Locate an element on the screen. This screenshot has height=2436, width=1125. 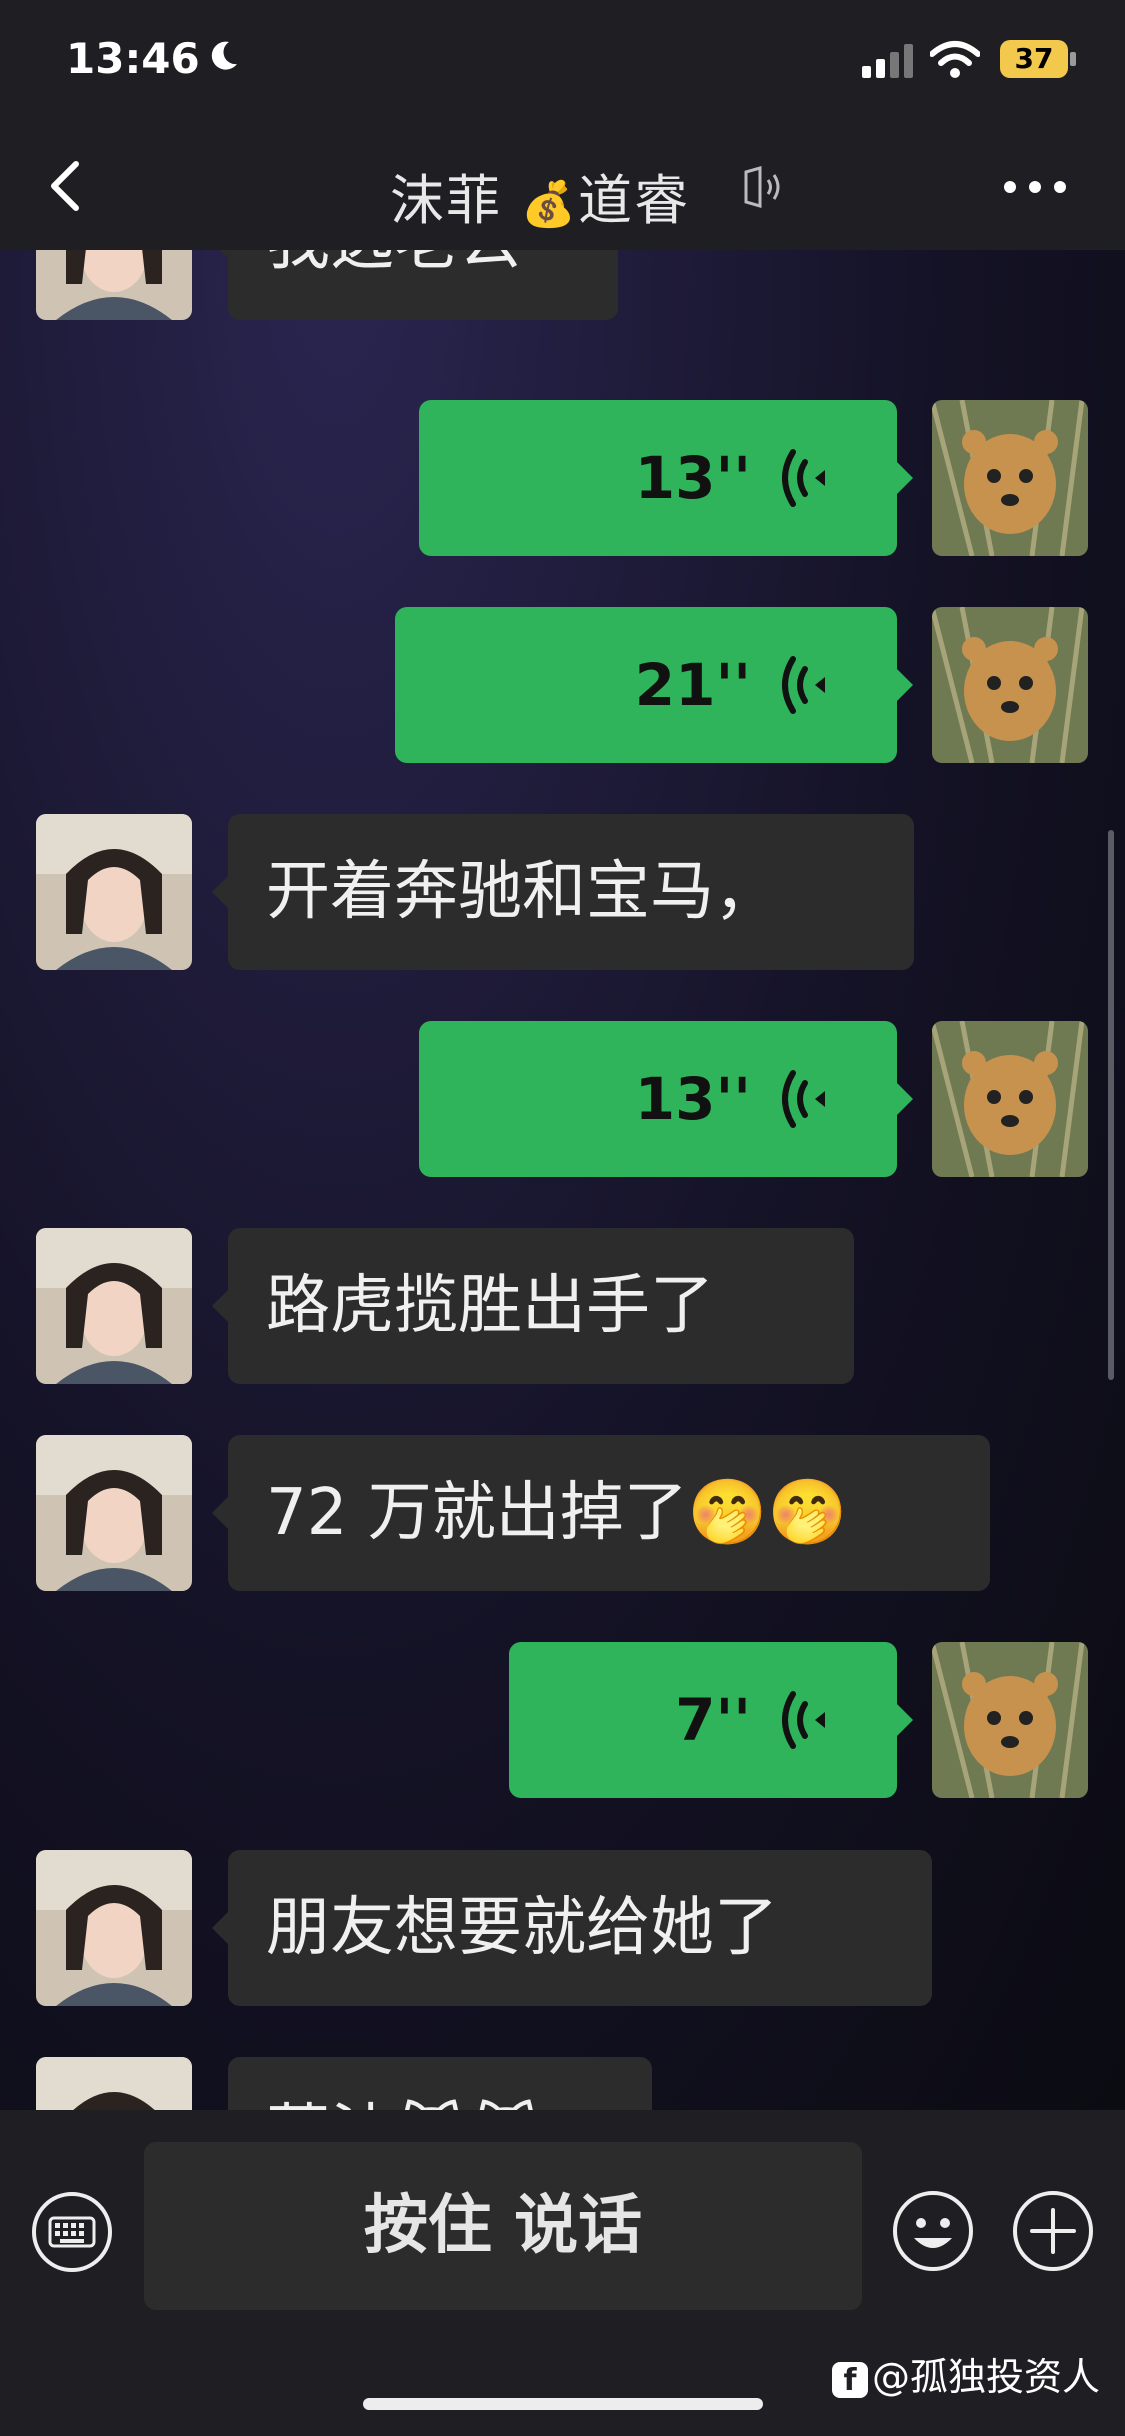
text-message-bubble: 路虎揽胜出手了 is located at coordinates (533, 1306).